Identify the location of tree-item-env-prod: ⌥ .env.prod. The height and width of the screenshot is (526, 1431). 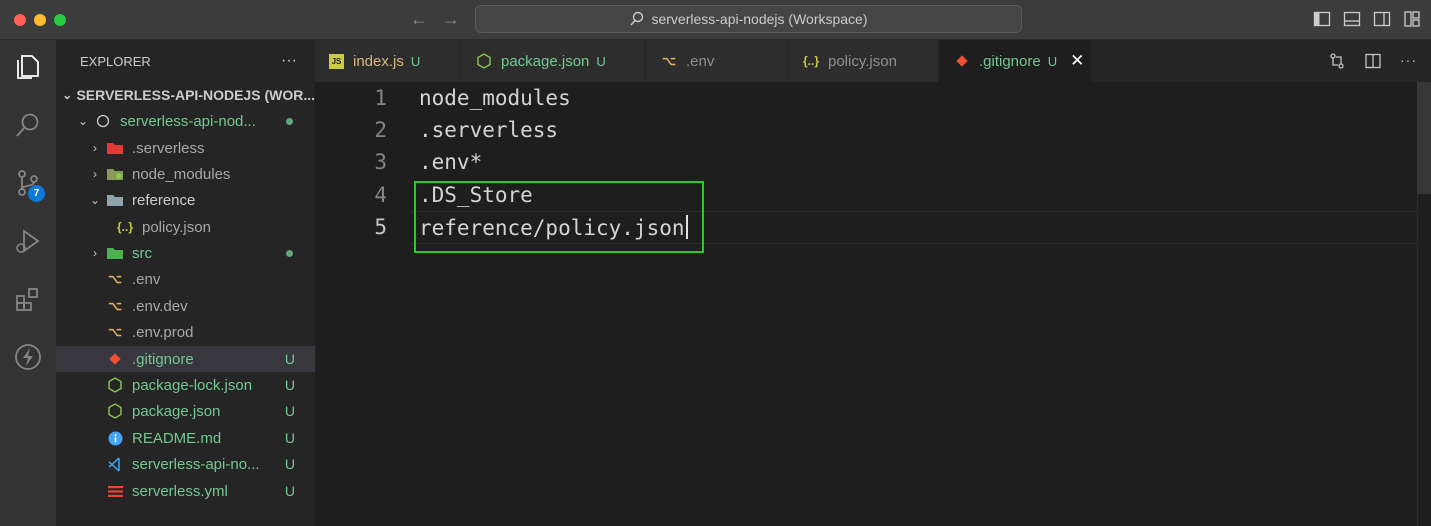
(185, 332).